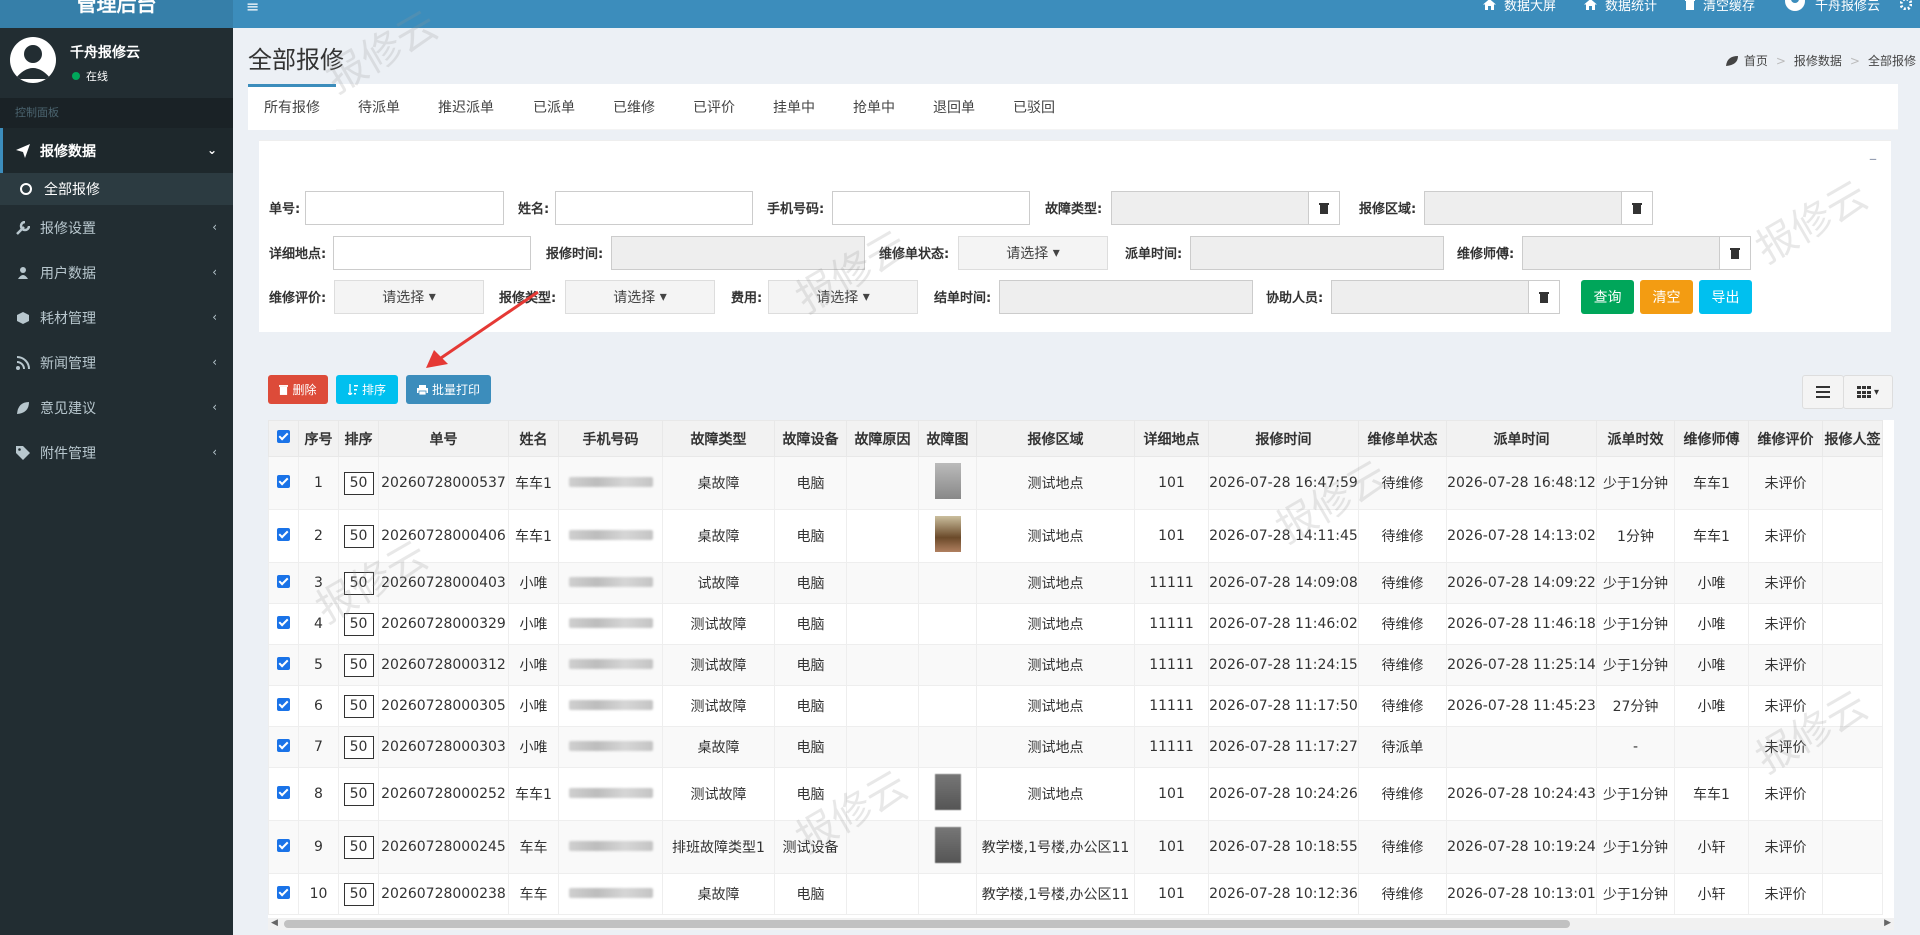 Image resolution: width=1920 pixels, height=935 pixels. Describe the element at coordinates (116, 272) in the screenshot. I see `sidebar-item-user-data: 用户数据 ‹` at that location.